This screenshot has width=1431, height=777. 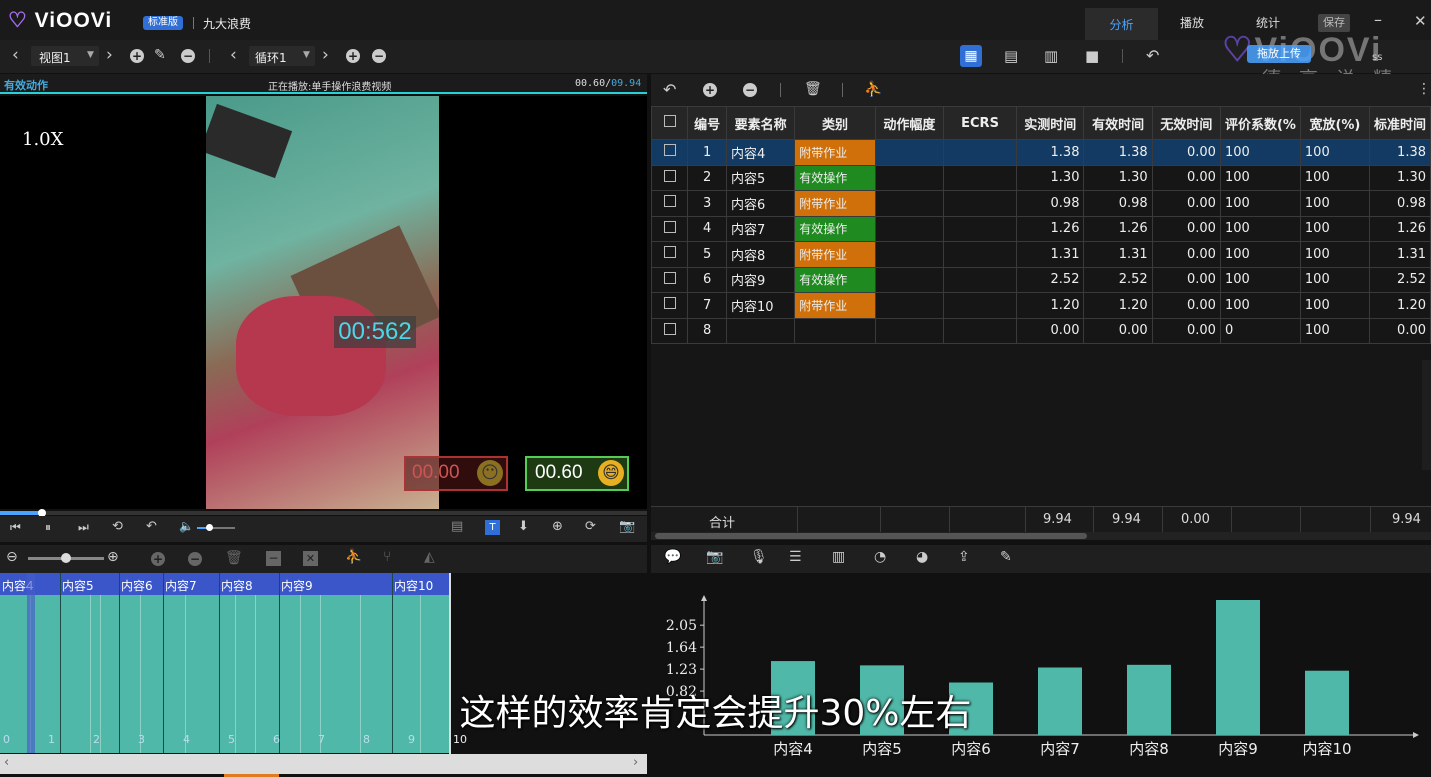 I want to click on cell-effective: 1.31, so click(x=1118, y=254).